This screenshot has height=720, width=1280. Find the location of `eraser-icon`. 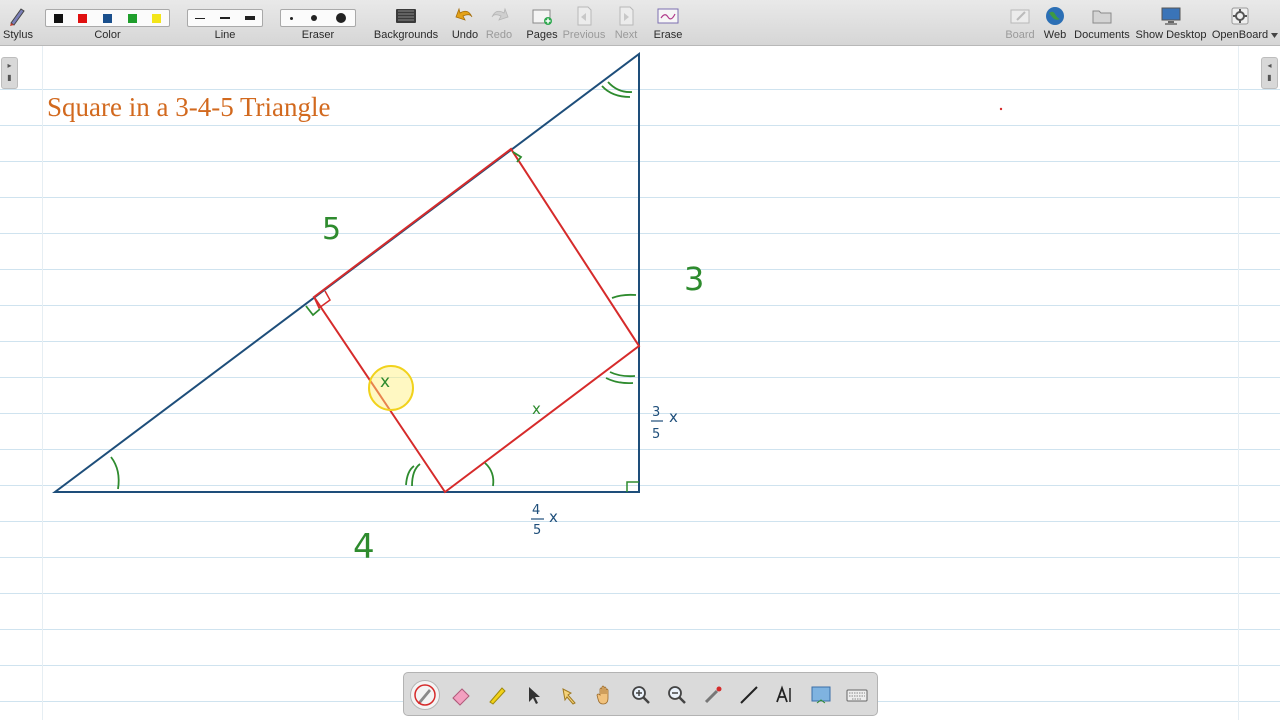

eraser-icon is located at coordinates (461, 697).